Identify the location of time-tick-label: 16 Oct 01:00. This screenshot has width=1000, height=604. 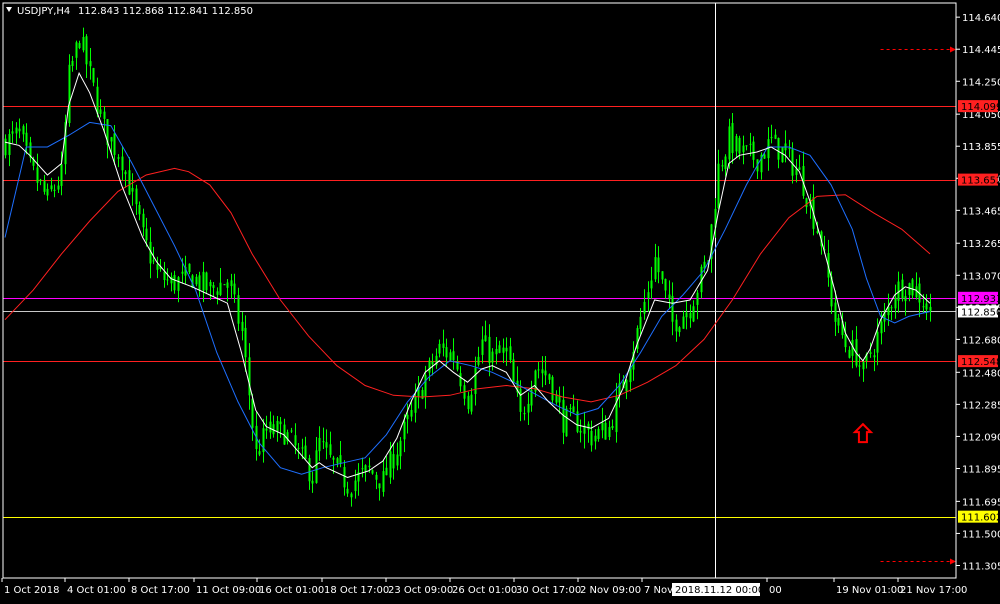
(291, 590).